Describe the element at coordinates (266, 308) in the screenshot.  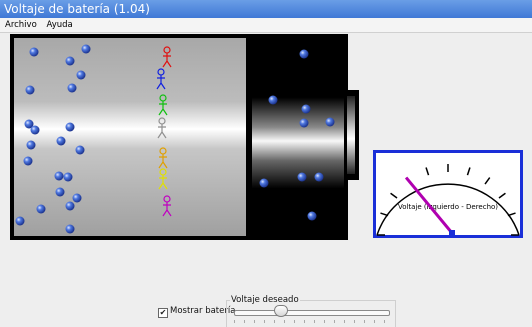
I see `control-panel: ✔ Mostrar batería Voltaje deseado` at that location.